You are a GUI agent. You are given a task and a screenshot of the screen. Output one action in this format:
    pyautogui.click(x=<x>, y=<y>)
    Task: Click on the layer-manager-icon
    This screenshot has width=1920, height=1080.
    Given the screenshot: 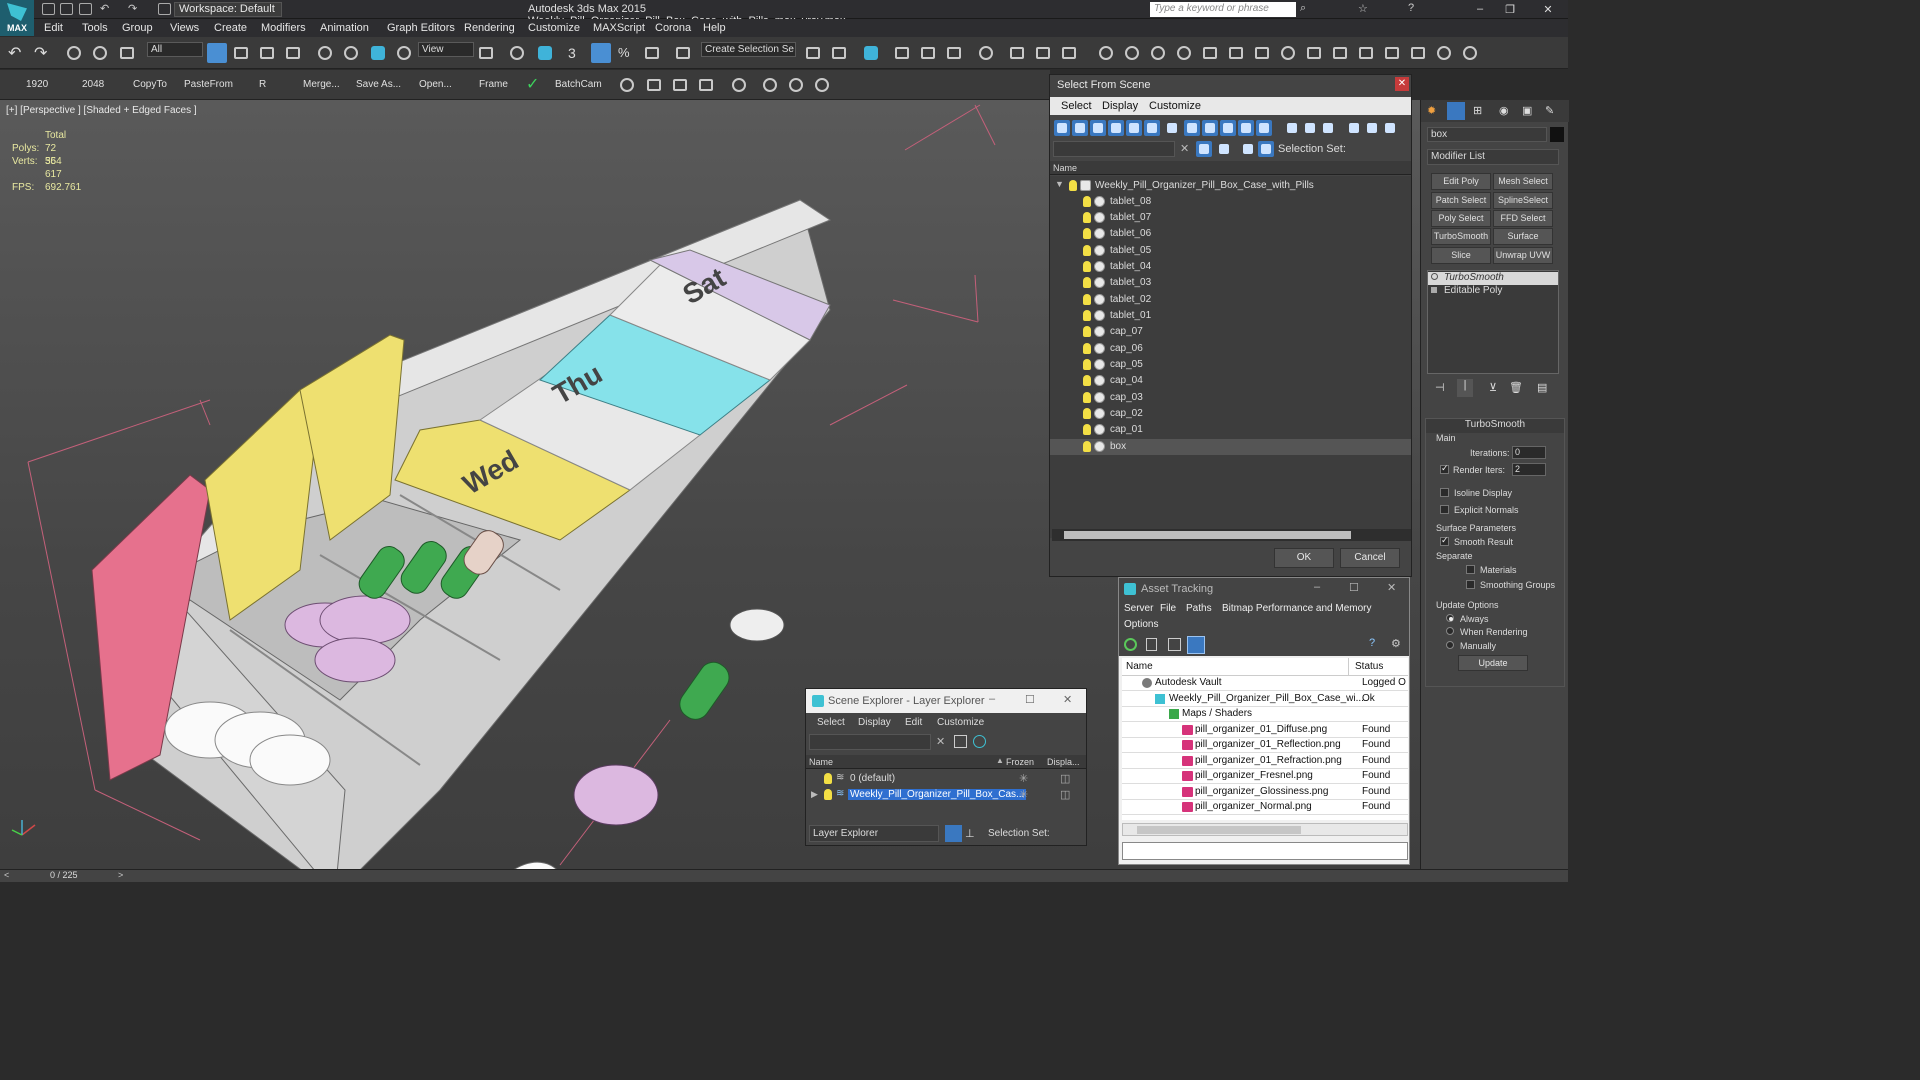 What is the action you would take?
    pyautogui.click(x=871, y=53)
    